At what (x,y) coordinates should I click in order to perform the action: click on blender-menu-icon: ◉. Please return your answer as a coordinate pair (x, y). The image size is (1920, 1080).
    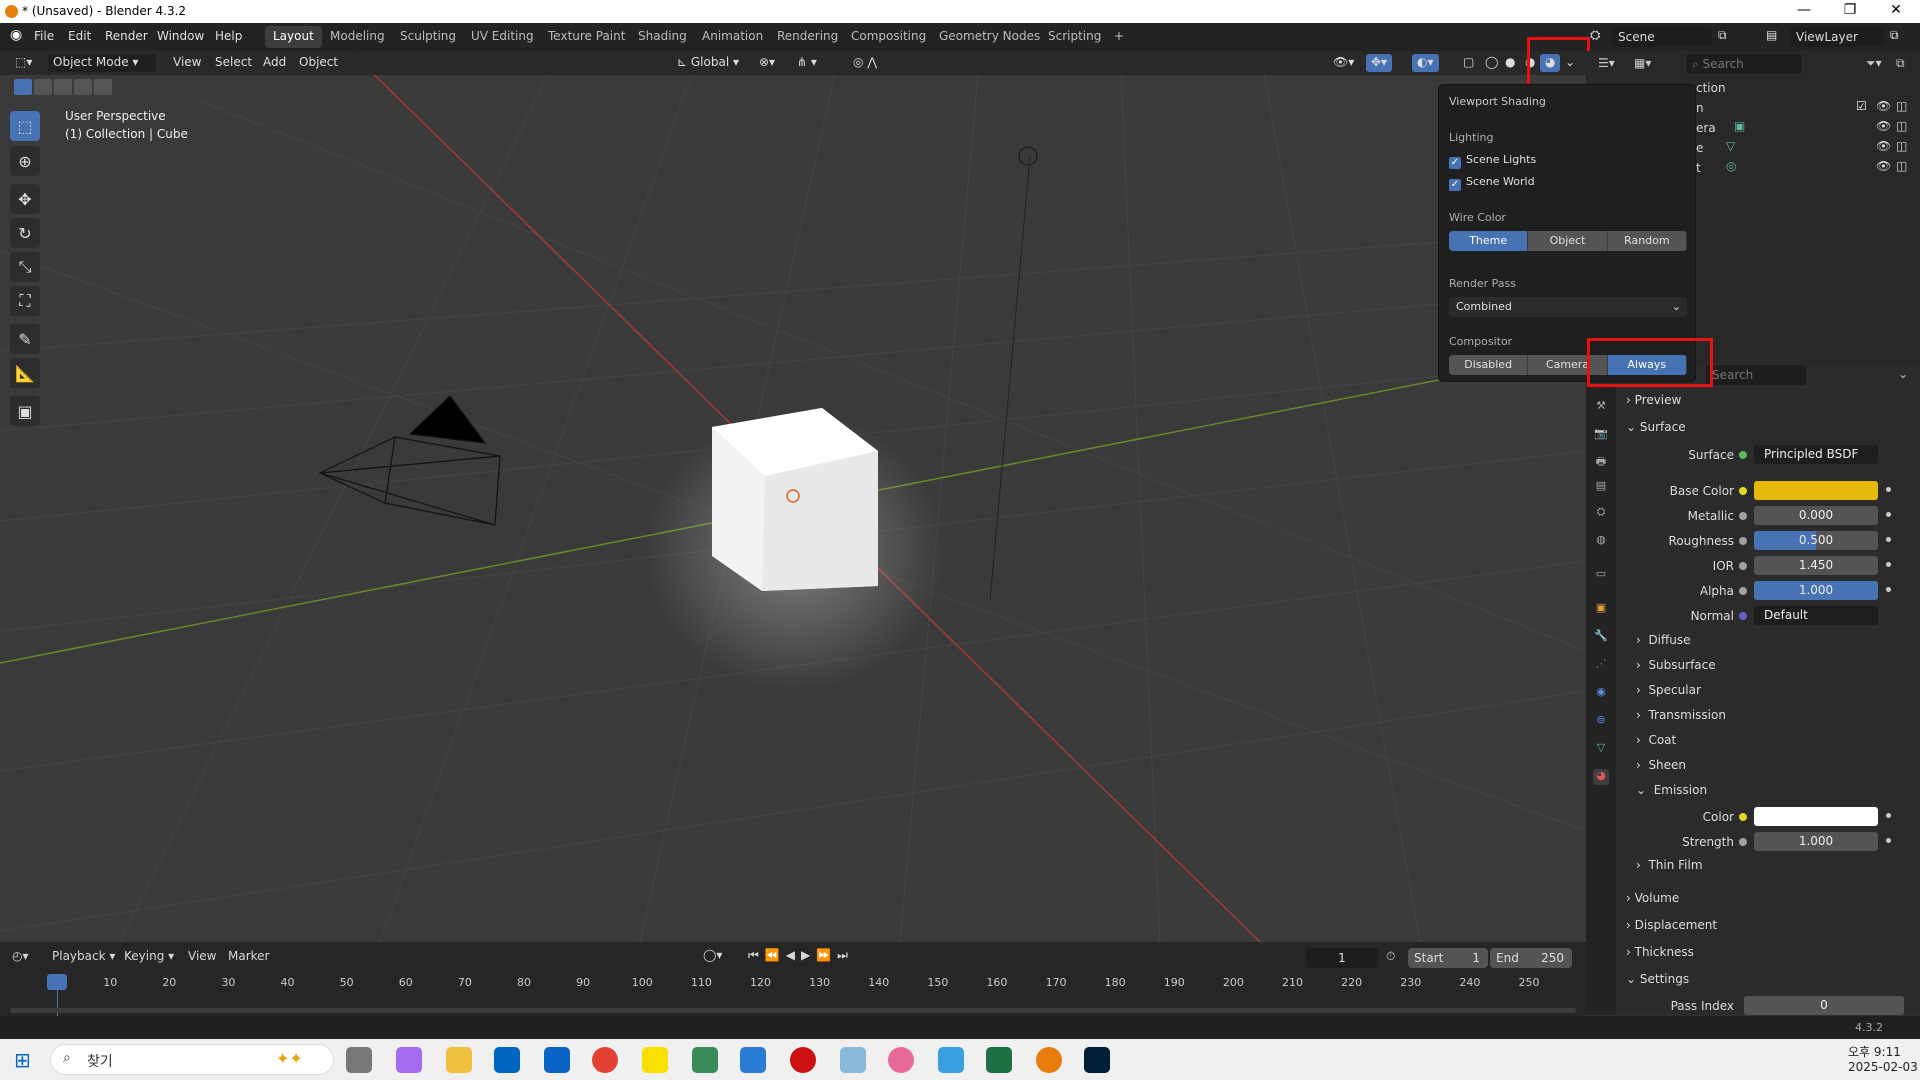
    Looking at the image, I should click on (16, 35).